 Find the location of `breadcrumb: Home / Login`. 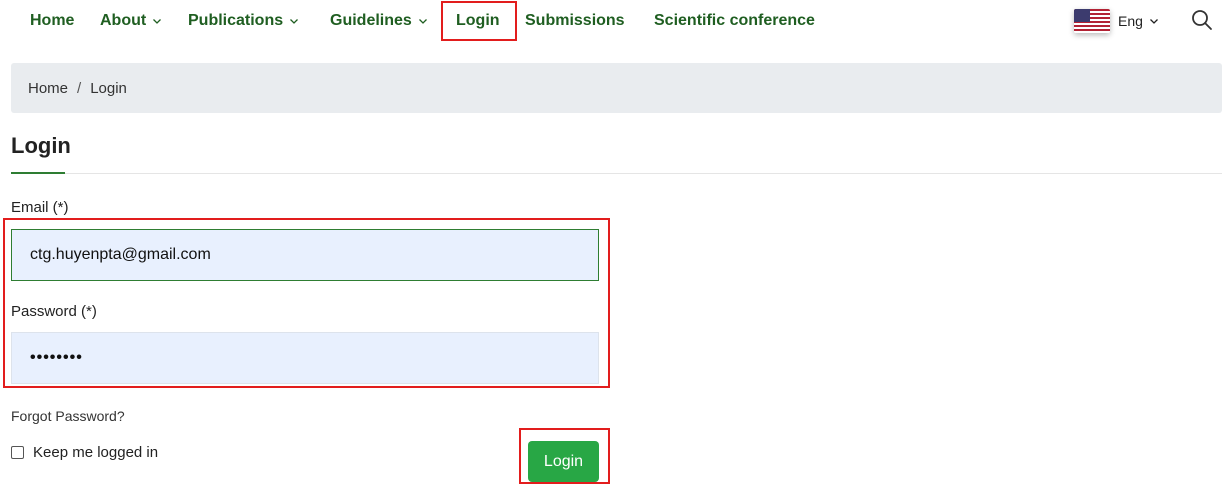

breadcrumb: Home / Login is located at coordinates (616, 88).